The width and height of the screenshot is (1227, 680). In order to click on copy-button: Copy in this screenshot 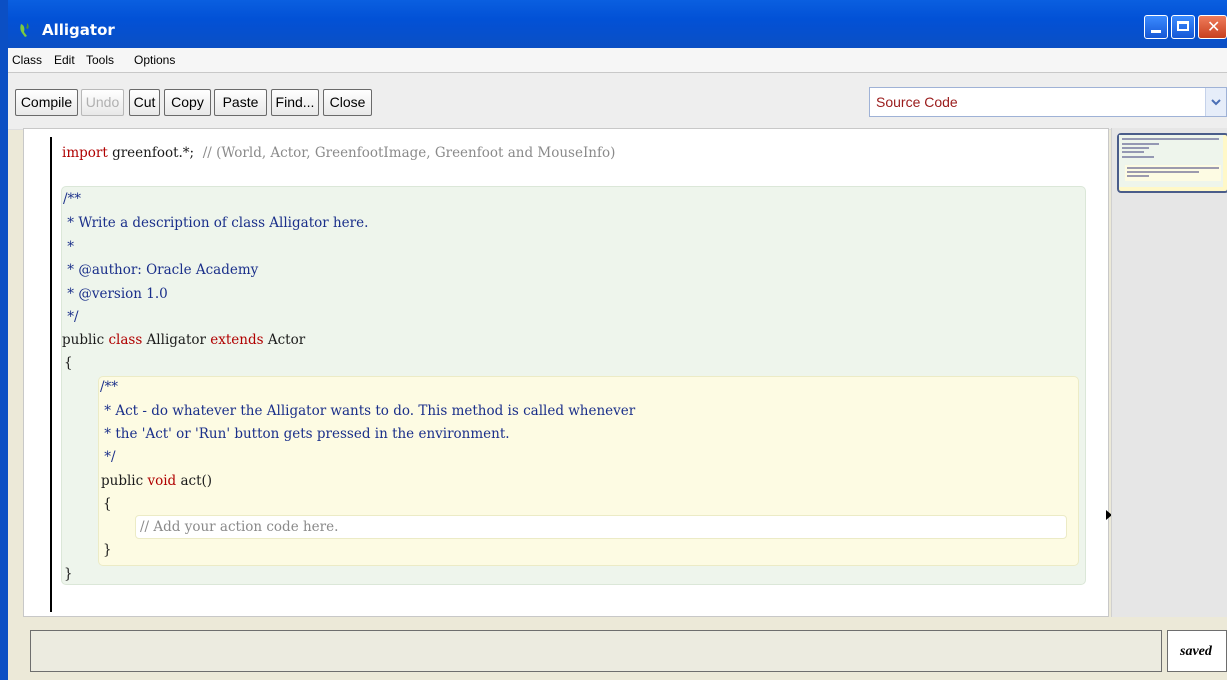, I will do `click(187, 102)`.